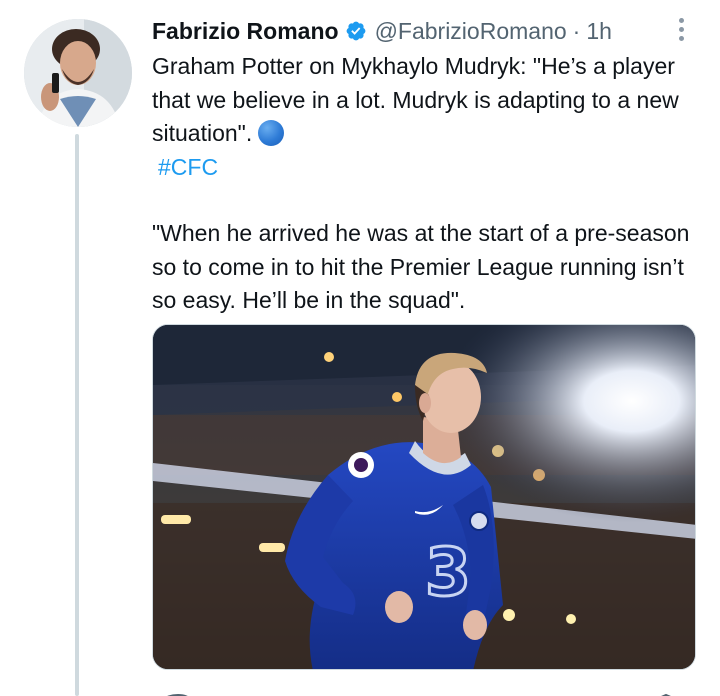 The image size is (720, 696). What do you see at coordinates (302, 133) in the screenshot?
I see `ukraine-flag-emoji-icon` at bounding box center [302, 133].